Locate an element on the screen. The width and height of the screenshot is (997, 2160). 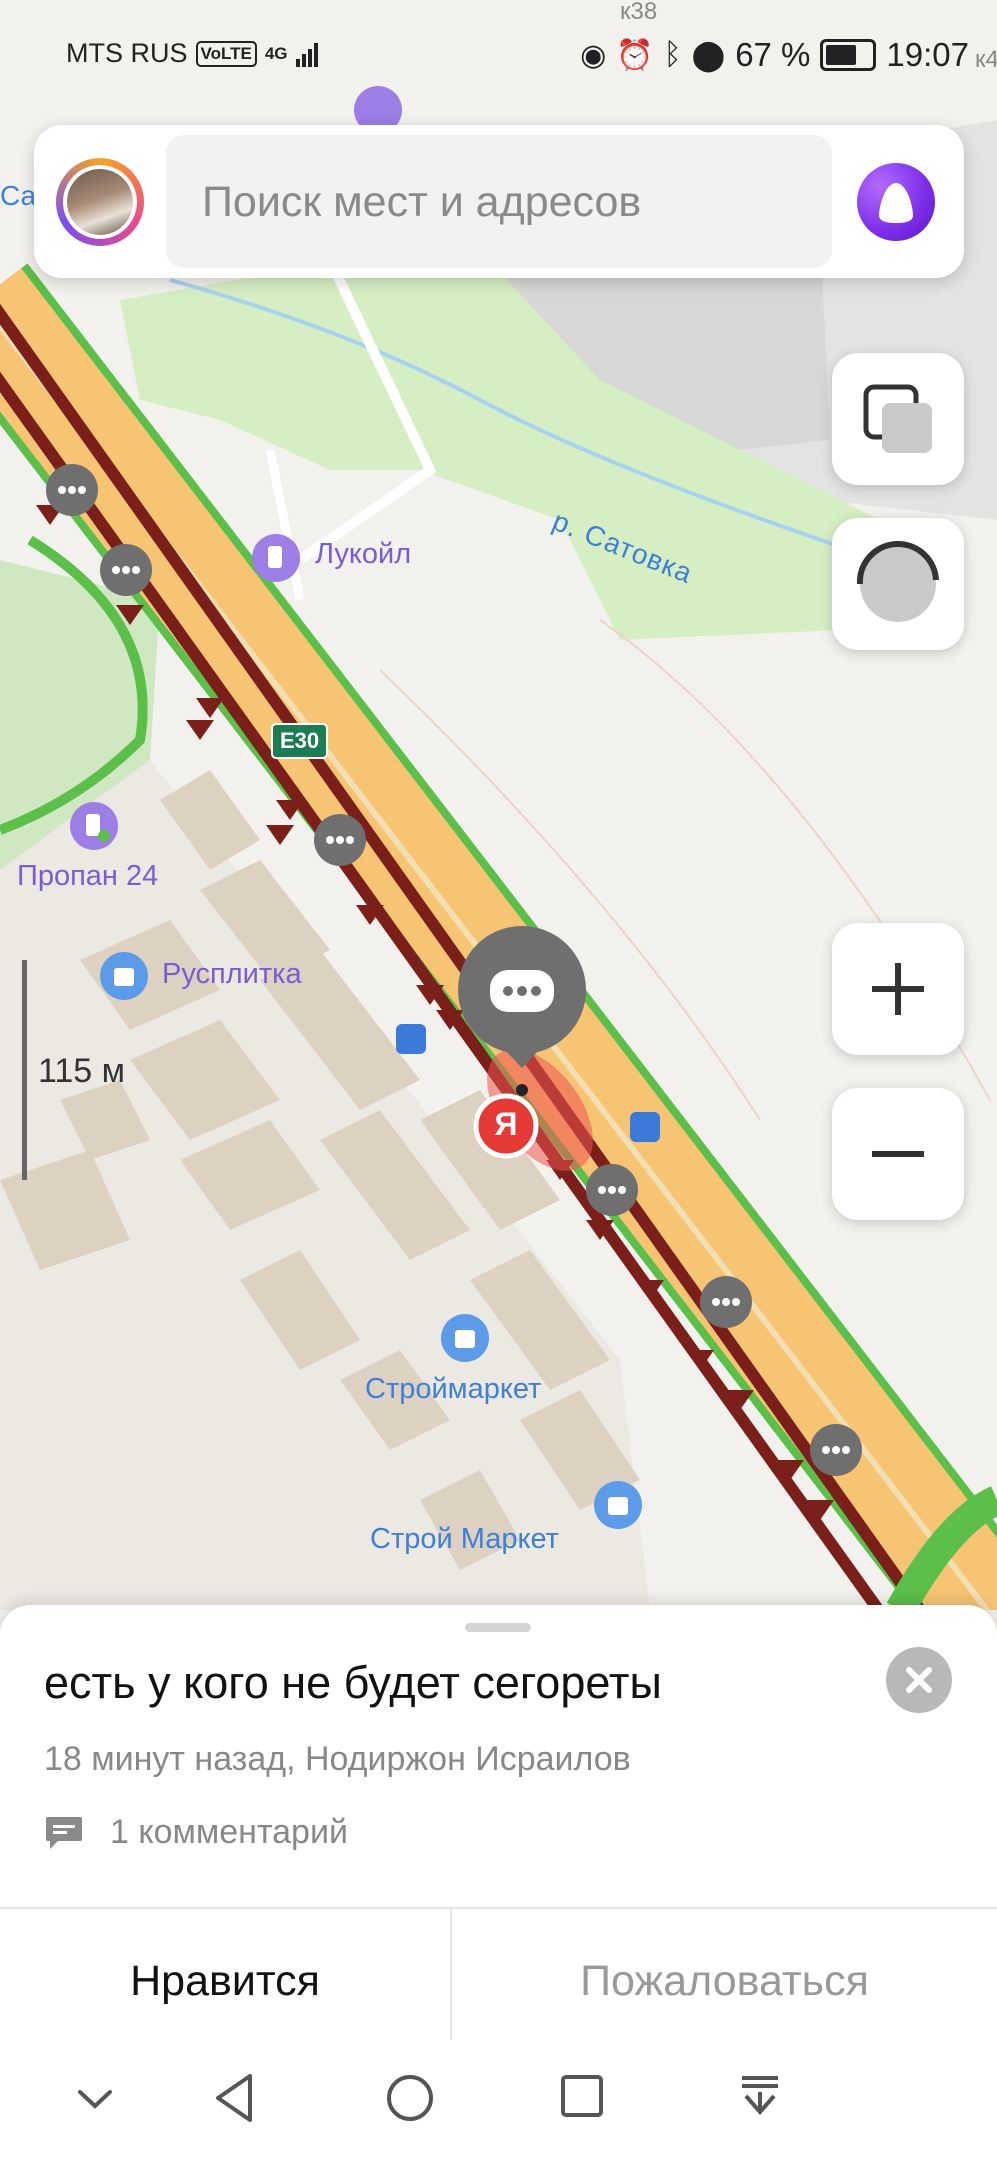
report-button: Пожаловаться is located at coordinates (724, 1981).